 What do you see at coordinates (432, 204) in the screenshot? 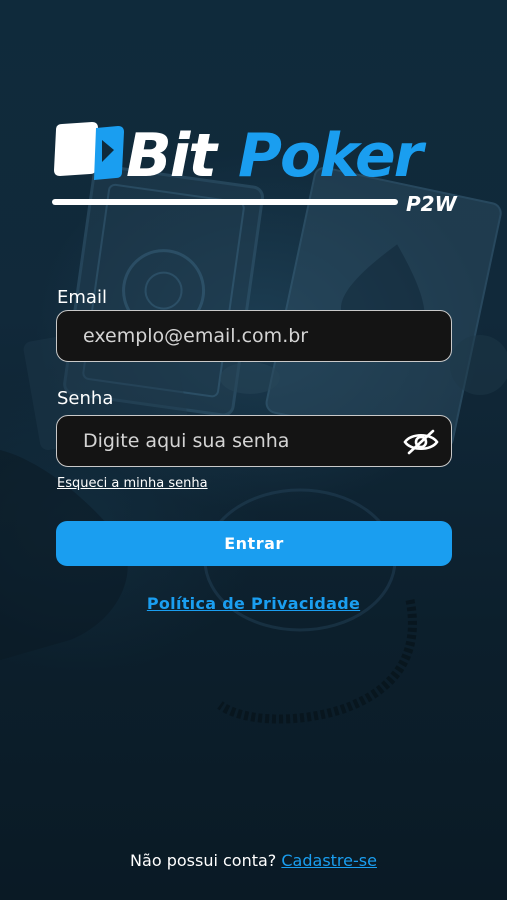
I see `logo-tagline: P2W` at bounding box center [432, 204].